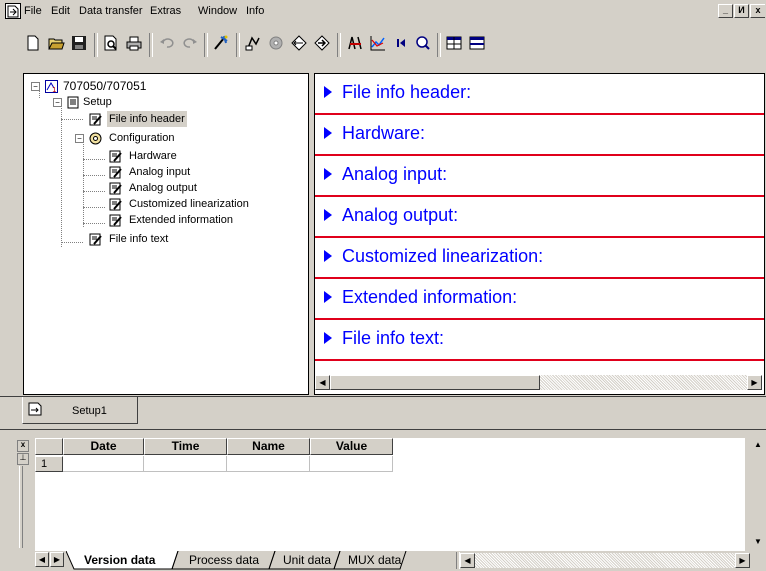  I want to click on sheet-tab-version-data: Version data, so click(119, 560).